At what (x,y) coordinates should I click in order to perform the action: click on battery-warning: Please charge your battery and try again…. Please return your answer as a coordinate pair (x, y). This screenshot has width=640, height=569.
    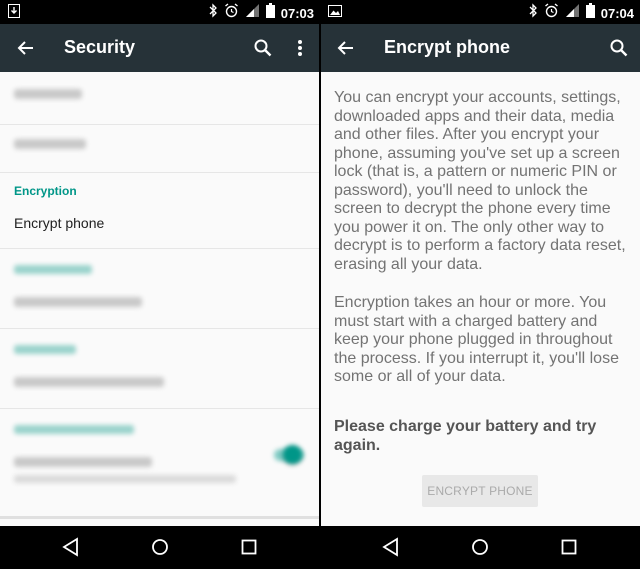
    Looking at the image, I should click on (465, 436).